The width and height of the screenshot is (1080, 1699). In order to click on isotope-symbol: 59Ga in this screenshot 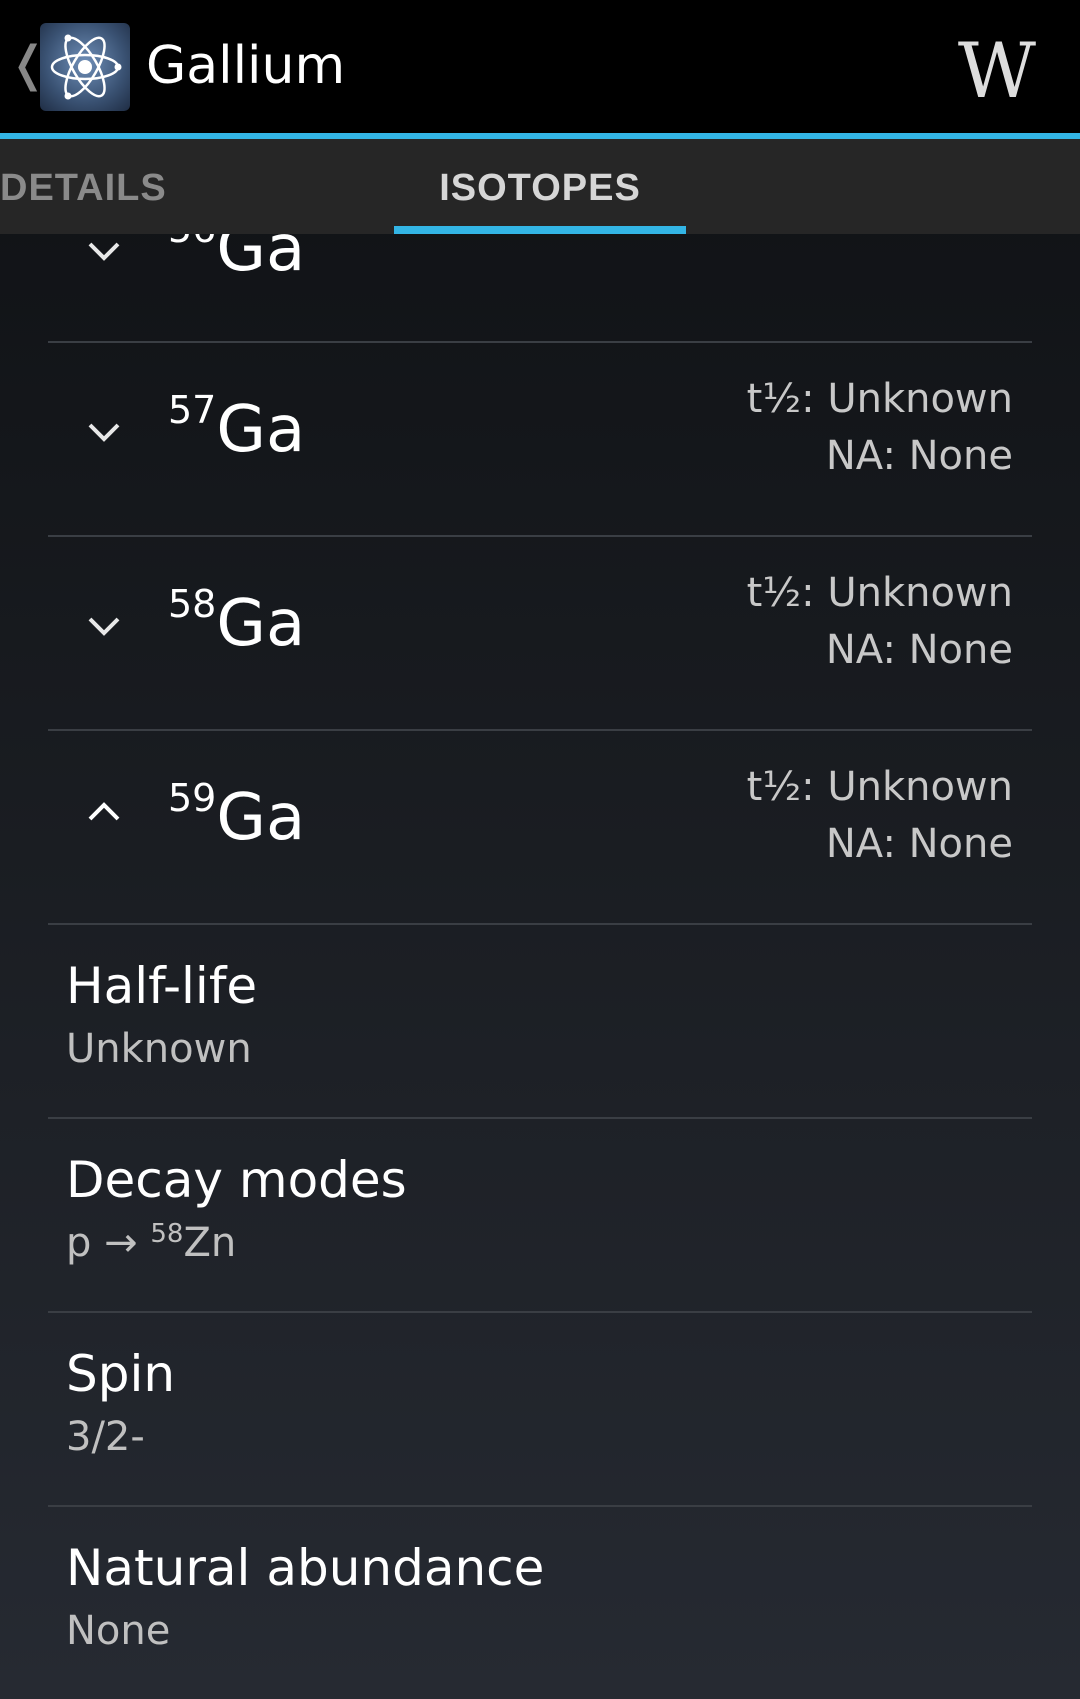, I will do `click(237, 815)`.